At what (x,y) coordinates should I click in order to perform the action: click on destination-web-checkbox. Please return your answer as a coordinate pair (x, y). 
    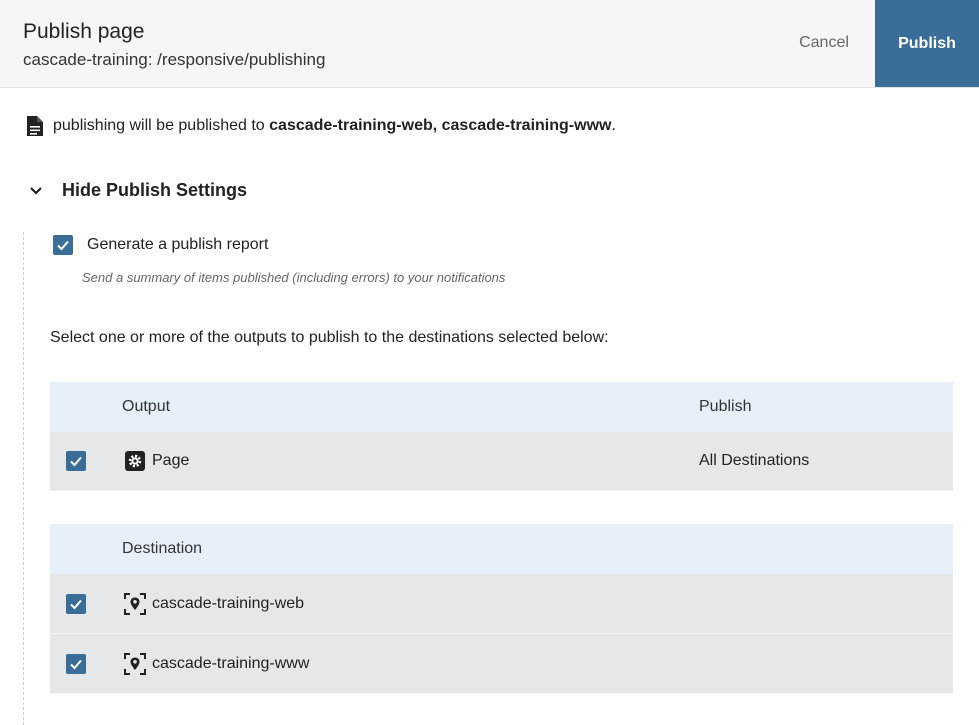
    Looking at the image, I should click on (76, 603).